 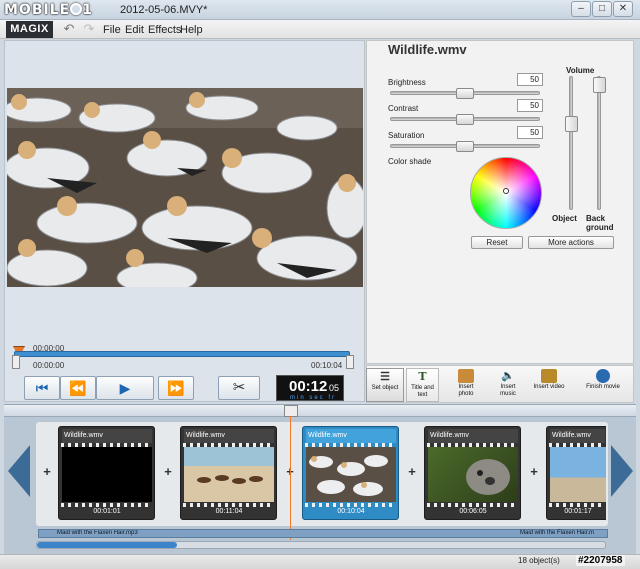 I want to click on maximize-button: □, so click(x=602, y=9).